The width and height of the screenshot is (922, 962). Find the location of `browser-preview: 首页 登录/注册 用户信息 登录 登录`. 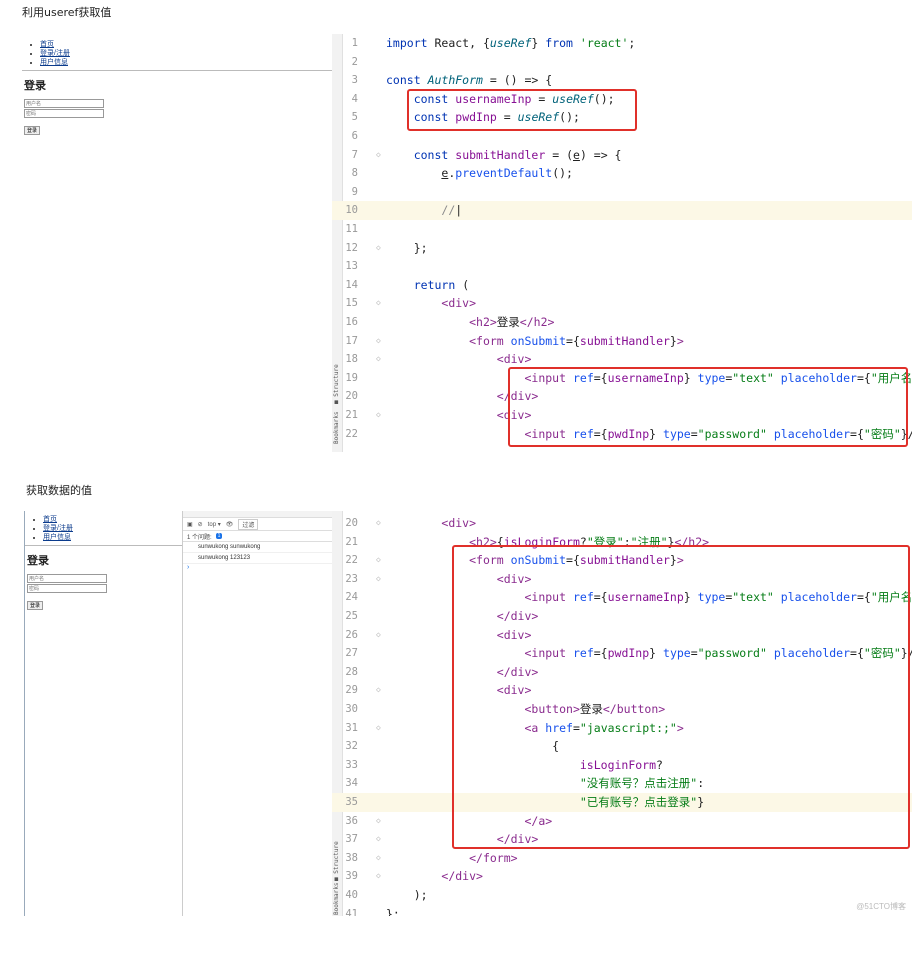

browser-preview: 首页 登录/注册 用户信息 登录 登录 is located at coordinates (177, 243).